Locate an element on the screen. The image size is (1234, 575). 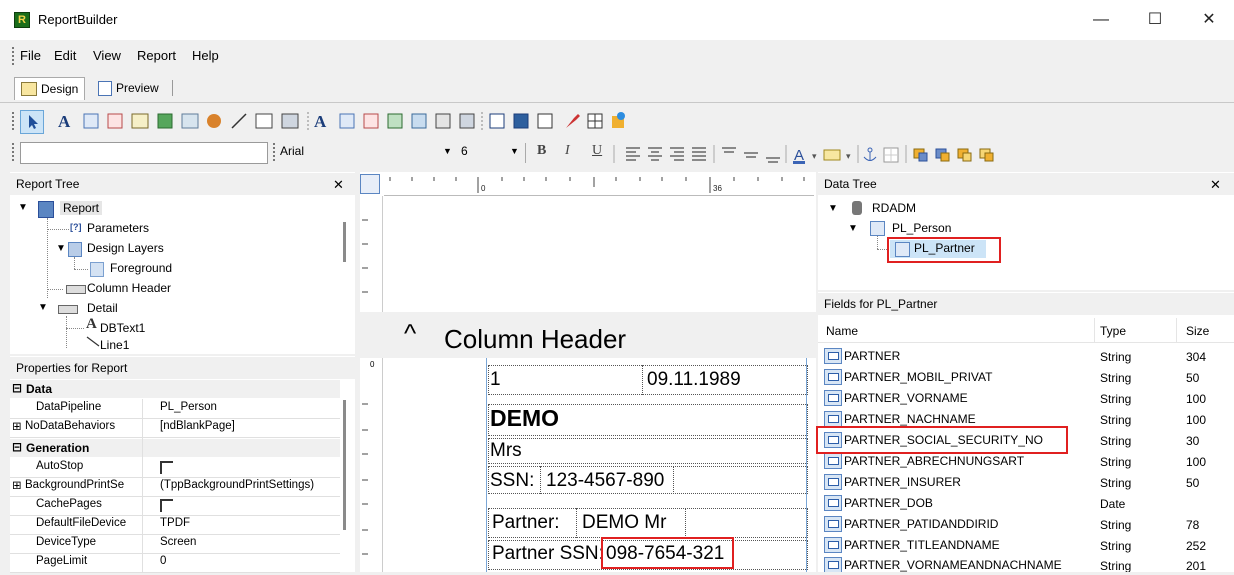
font-size-combo: 6 is located at coordinates (464, 151).